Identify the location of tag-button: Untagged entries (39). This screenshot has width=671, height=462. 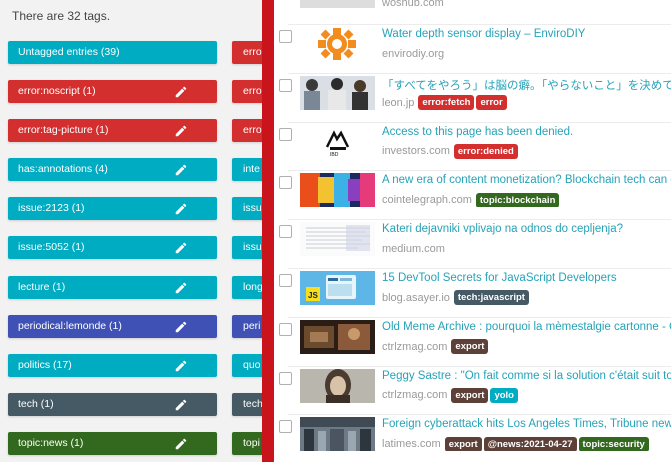
(112, 52).